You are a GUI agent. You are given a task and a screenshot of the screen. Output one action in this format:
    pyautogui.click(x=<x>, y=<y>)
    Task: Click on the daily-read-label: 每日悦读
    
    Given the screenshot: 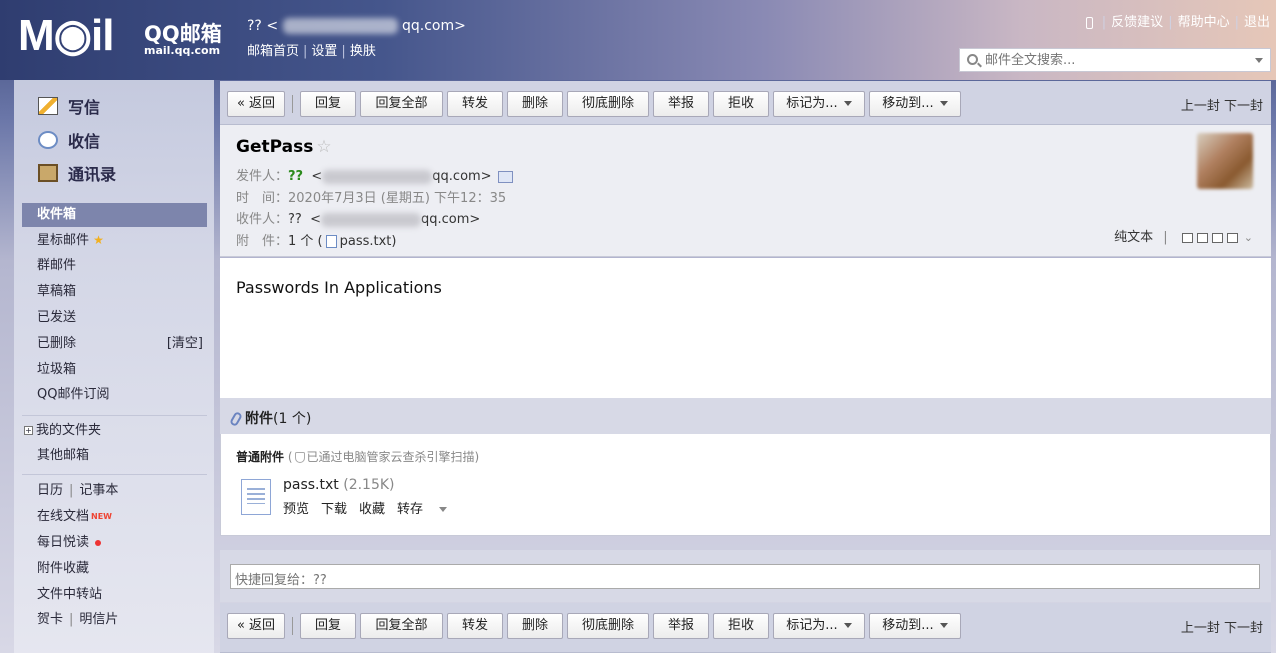 What is the action you would take?
    pyautogui.click(x=63, y=542)
    